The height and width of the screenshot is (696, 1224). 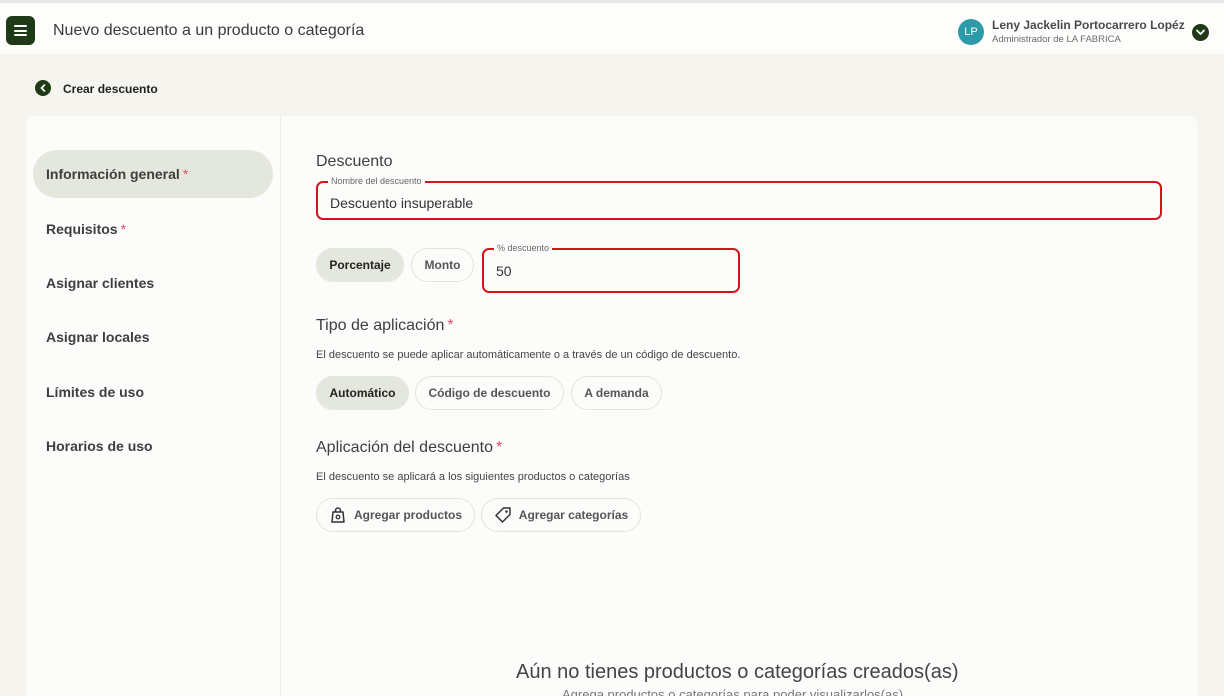 I want to click on option-automatico: Automático, so click(x=362, y=393).